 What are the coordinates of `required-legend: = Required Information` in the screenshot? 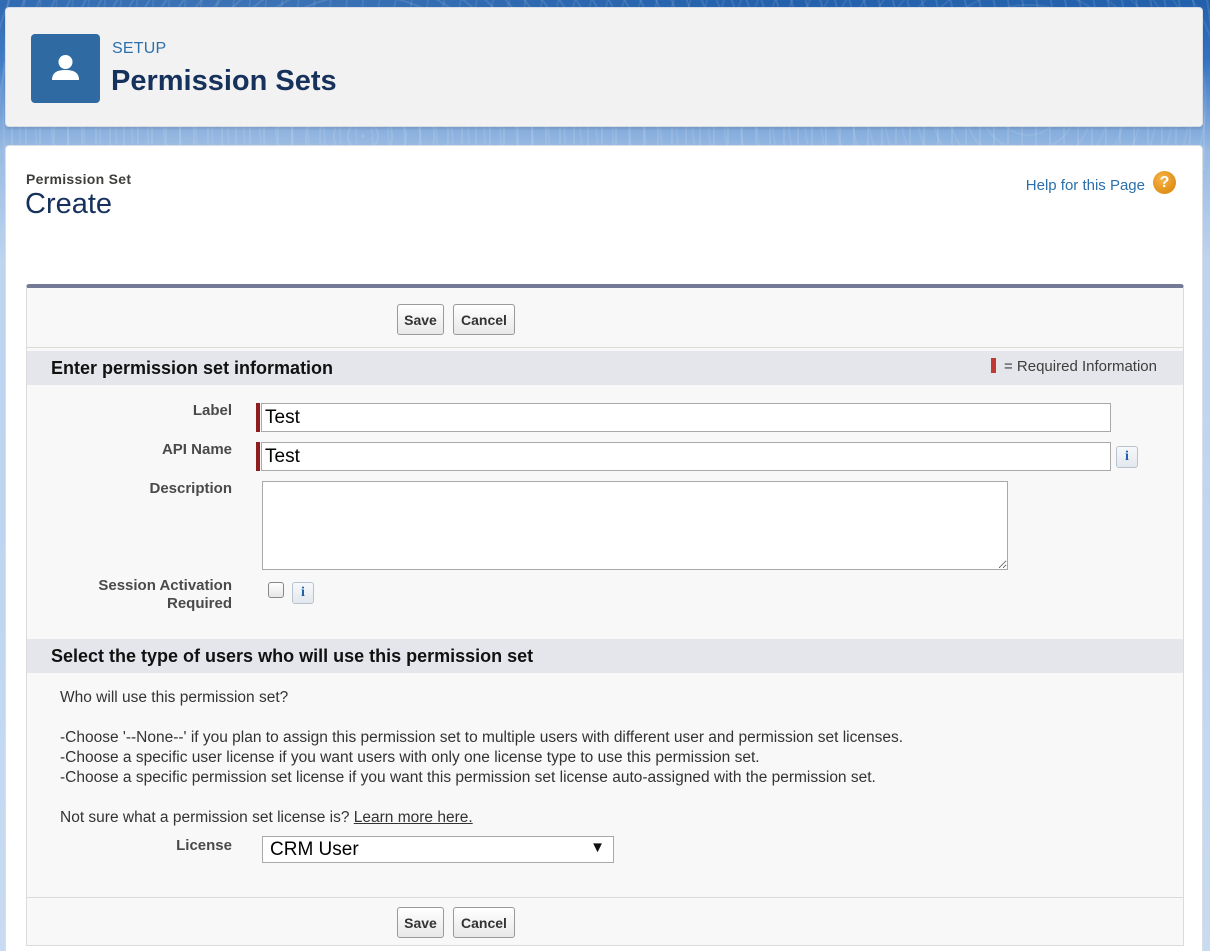 It's located at (1073, 366).